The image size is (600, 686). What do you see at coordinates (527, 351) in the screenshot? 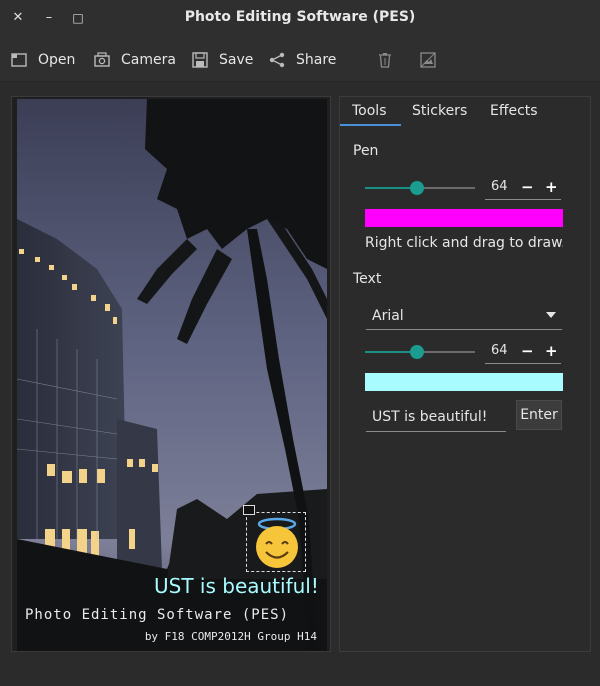
I see `text-size-decrement-button: −` at bounding box center [527, 351].